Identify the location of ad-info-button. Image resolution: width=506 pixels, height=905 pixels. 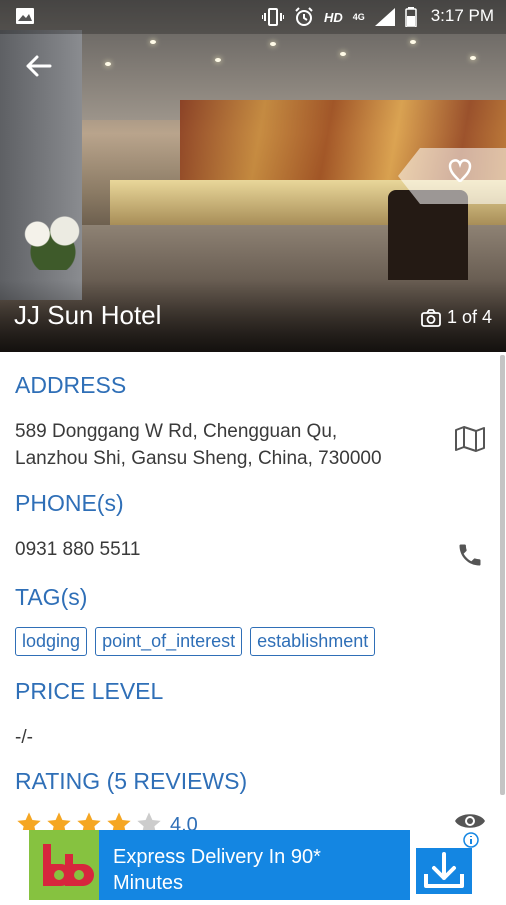
(471, 840).